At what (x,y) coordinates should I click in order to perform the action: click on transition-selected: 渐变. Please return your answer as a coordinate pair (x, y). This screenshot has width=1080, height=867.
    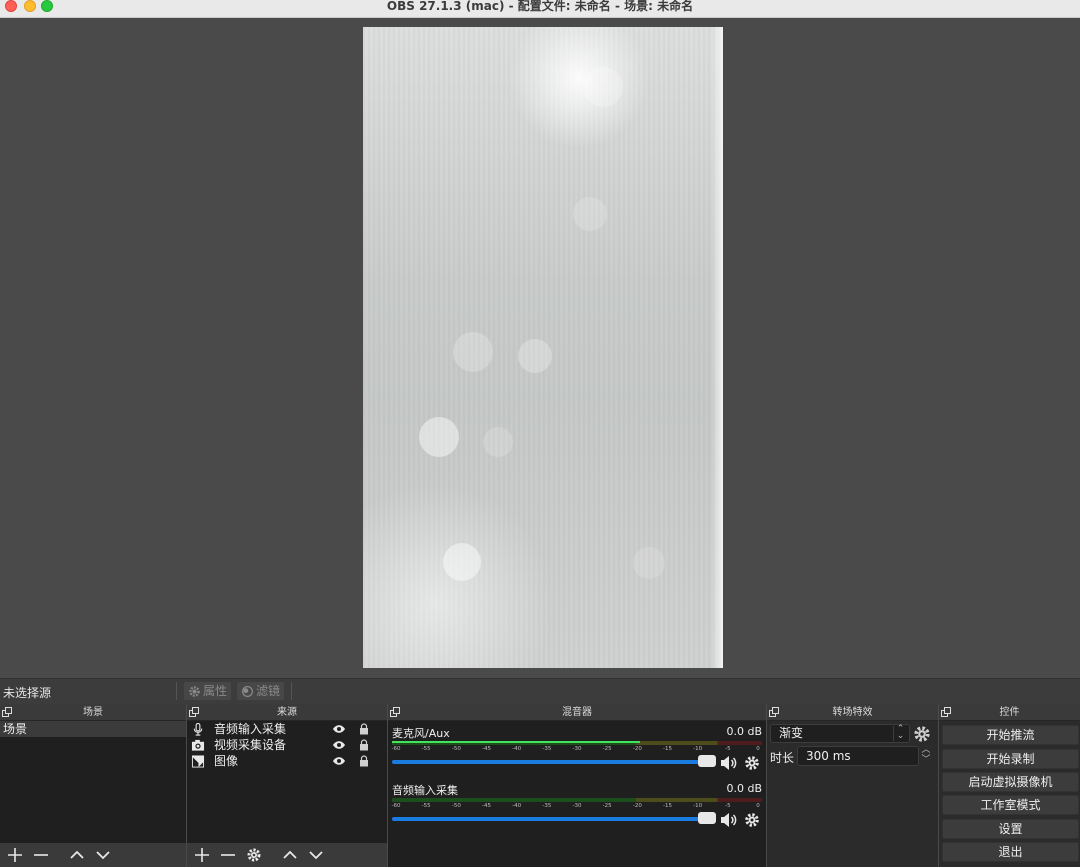
    Looking at the image, I should click on (791, 733).